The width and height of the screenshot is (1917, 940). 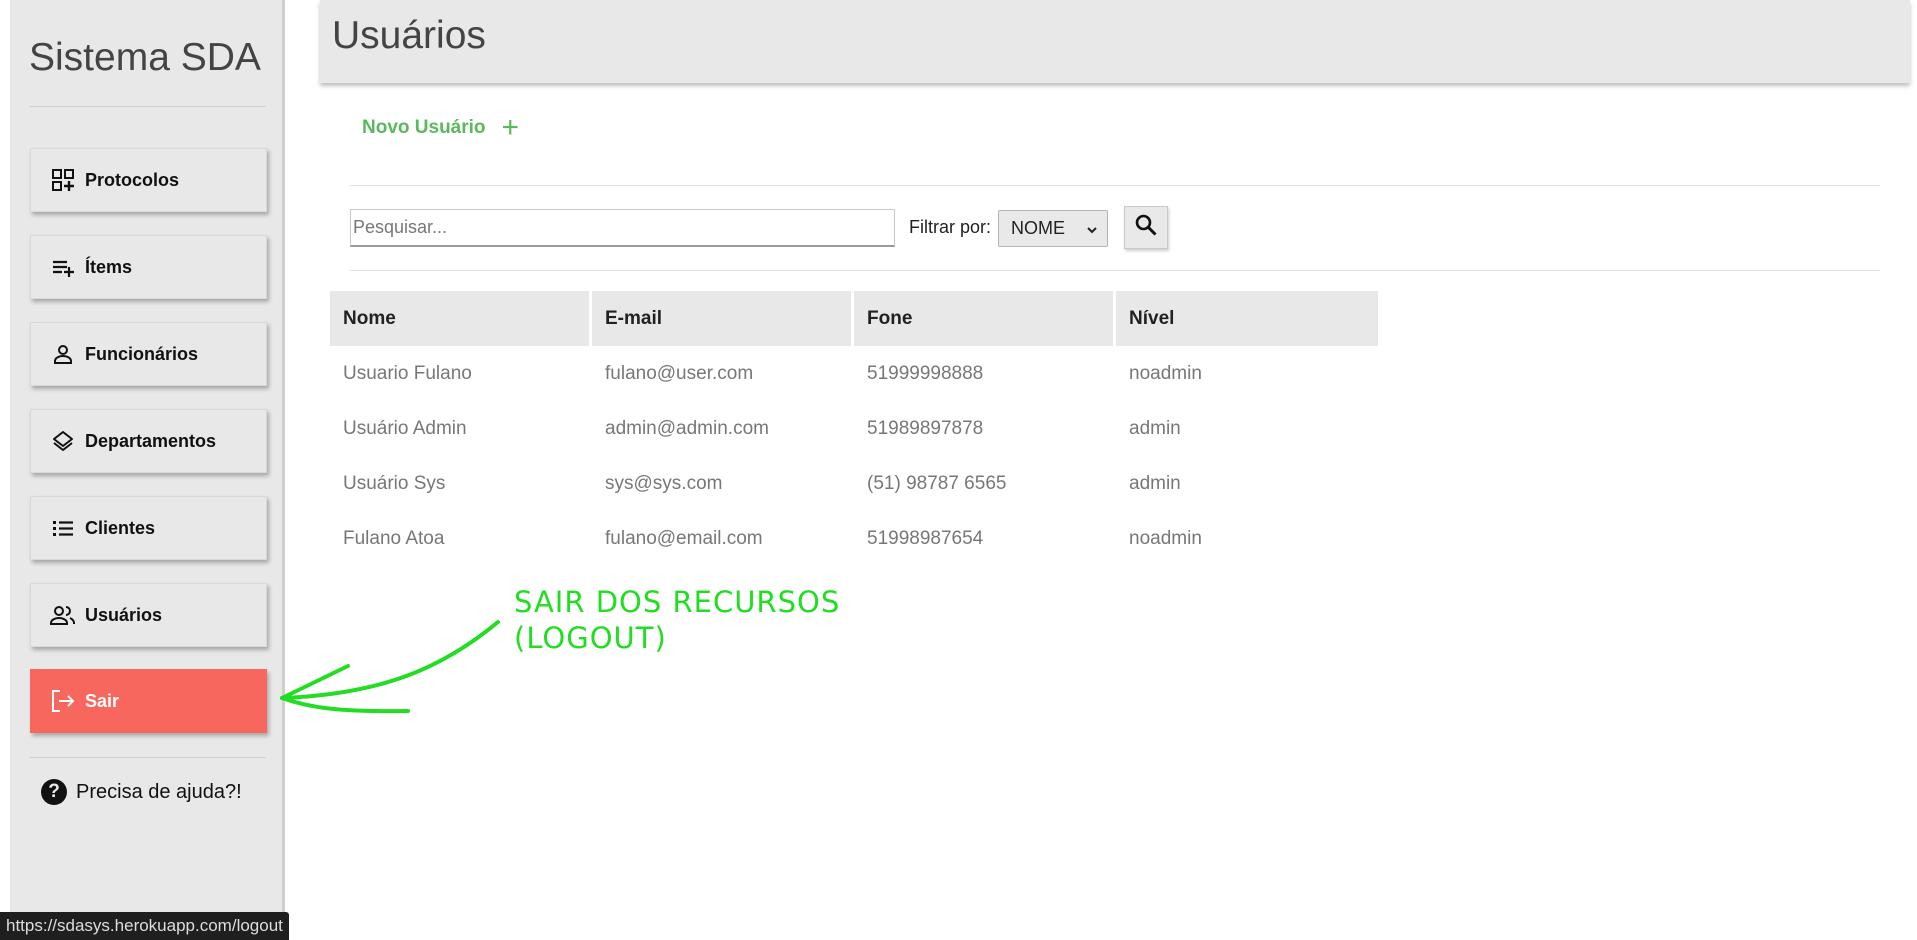 I want to click on sidebar-item-label: Funcionários, so click(x=142, y=353).